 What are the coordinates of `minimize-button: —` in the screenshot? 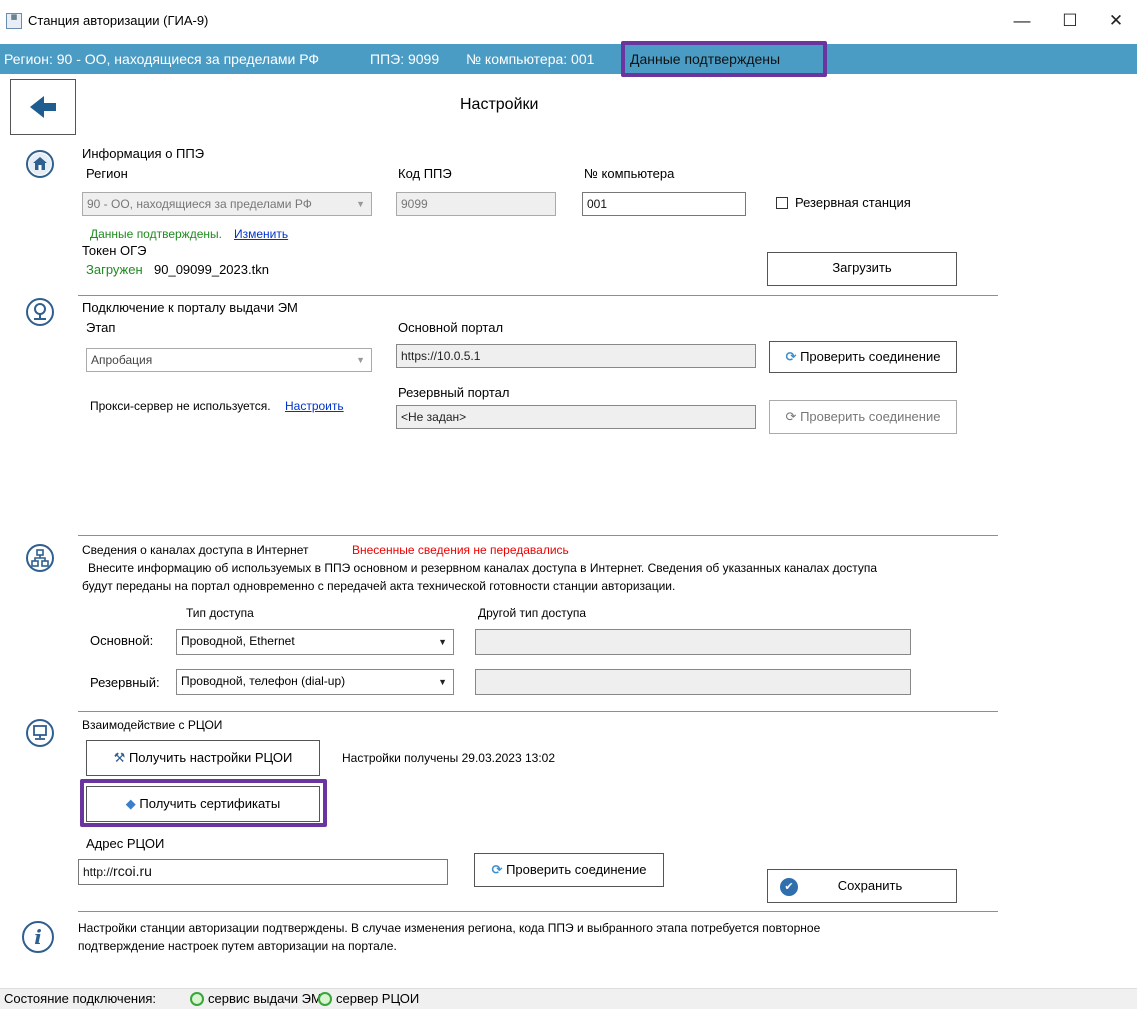 It's located at (1022, 21).